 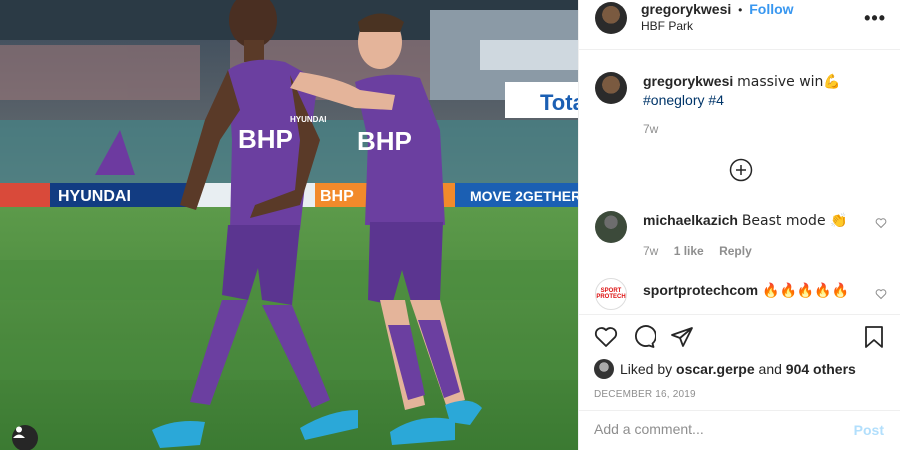 I want to click on comment-username: michaelkazich, so click(x=690, y=220).